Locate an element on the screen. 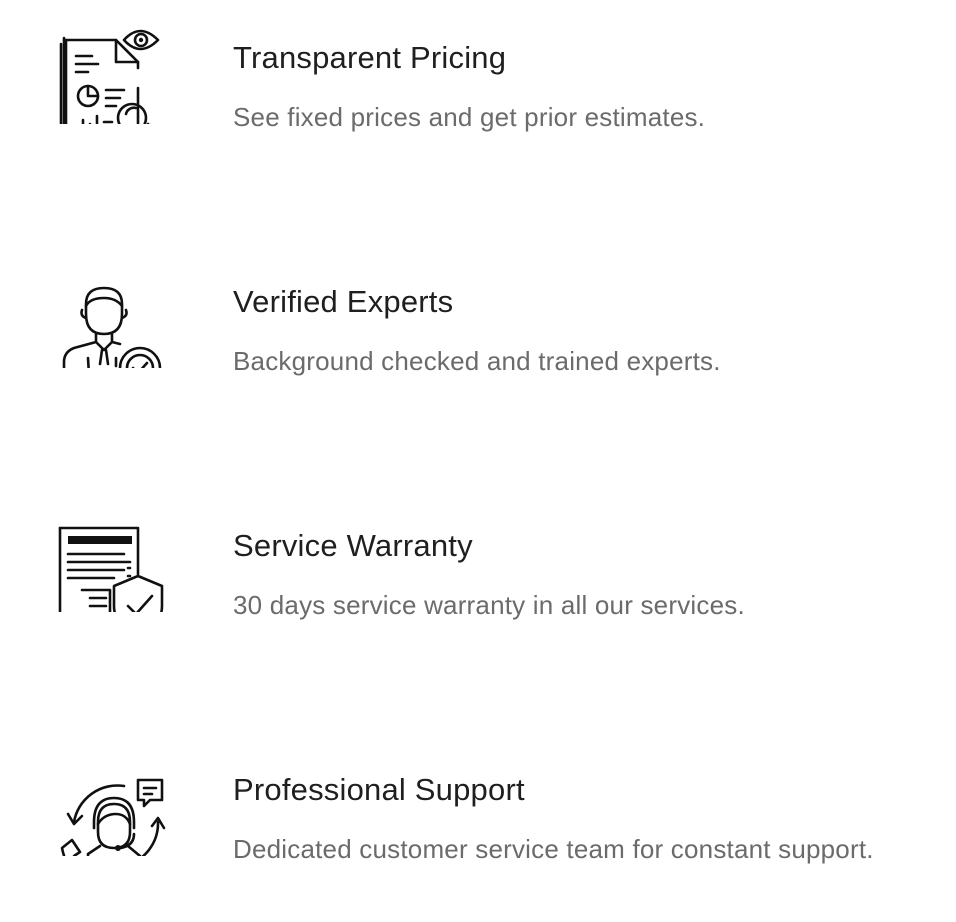 The image size is (956, 922). feature-title: Verified Experts is located at coordinates (343, 301).